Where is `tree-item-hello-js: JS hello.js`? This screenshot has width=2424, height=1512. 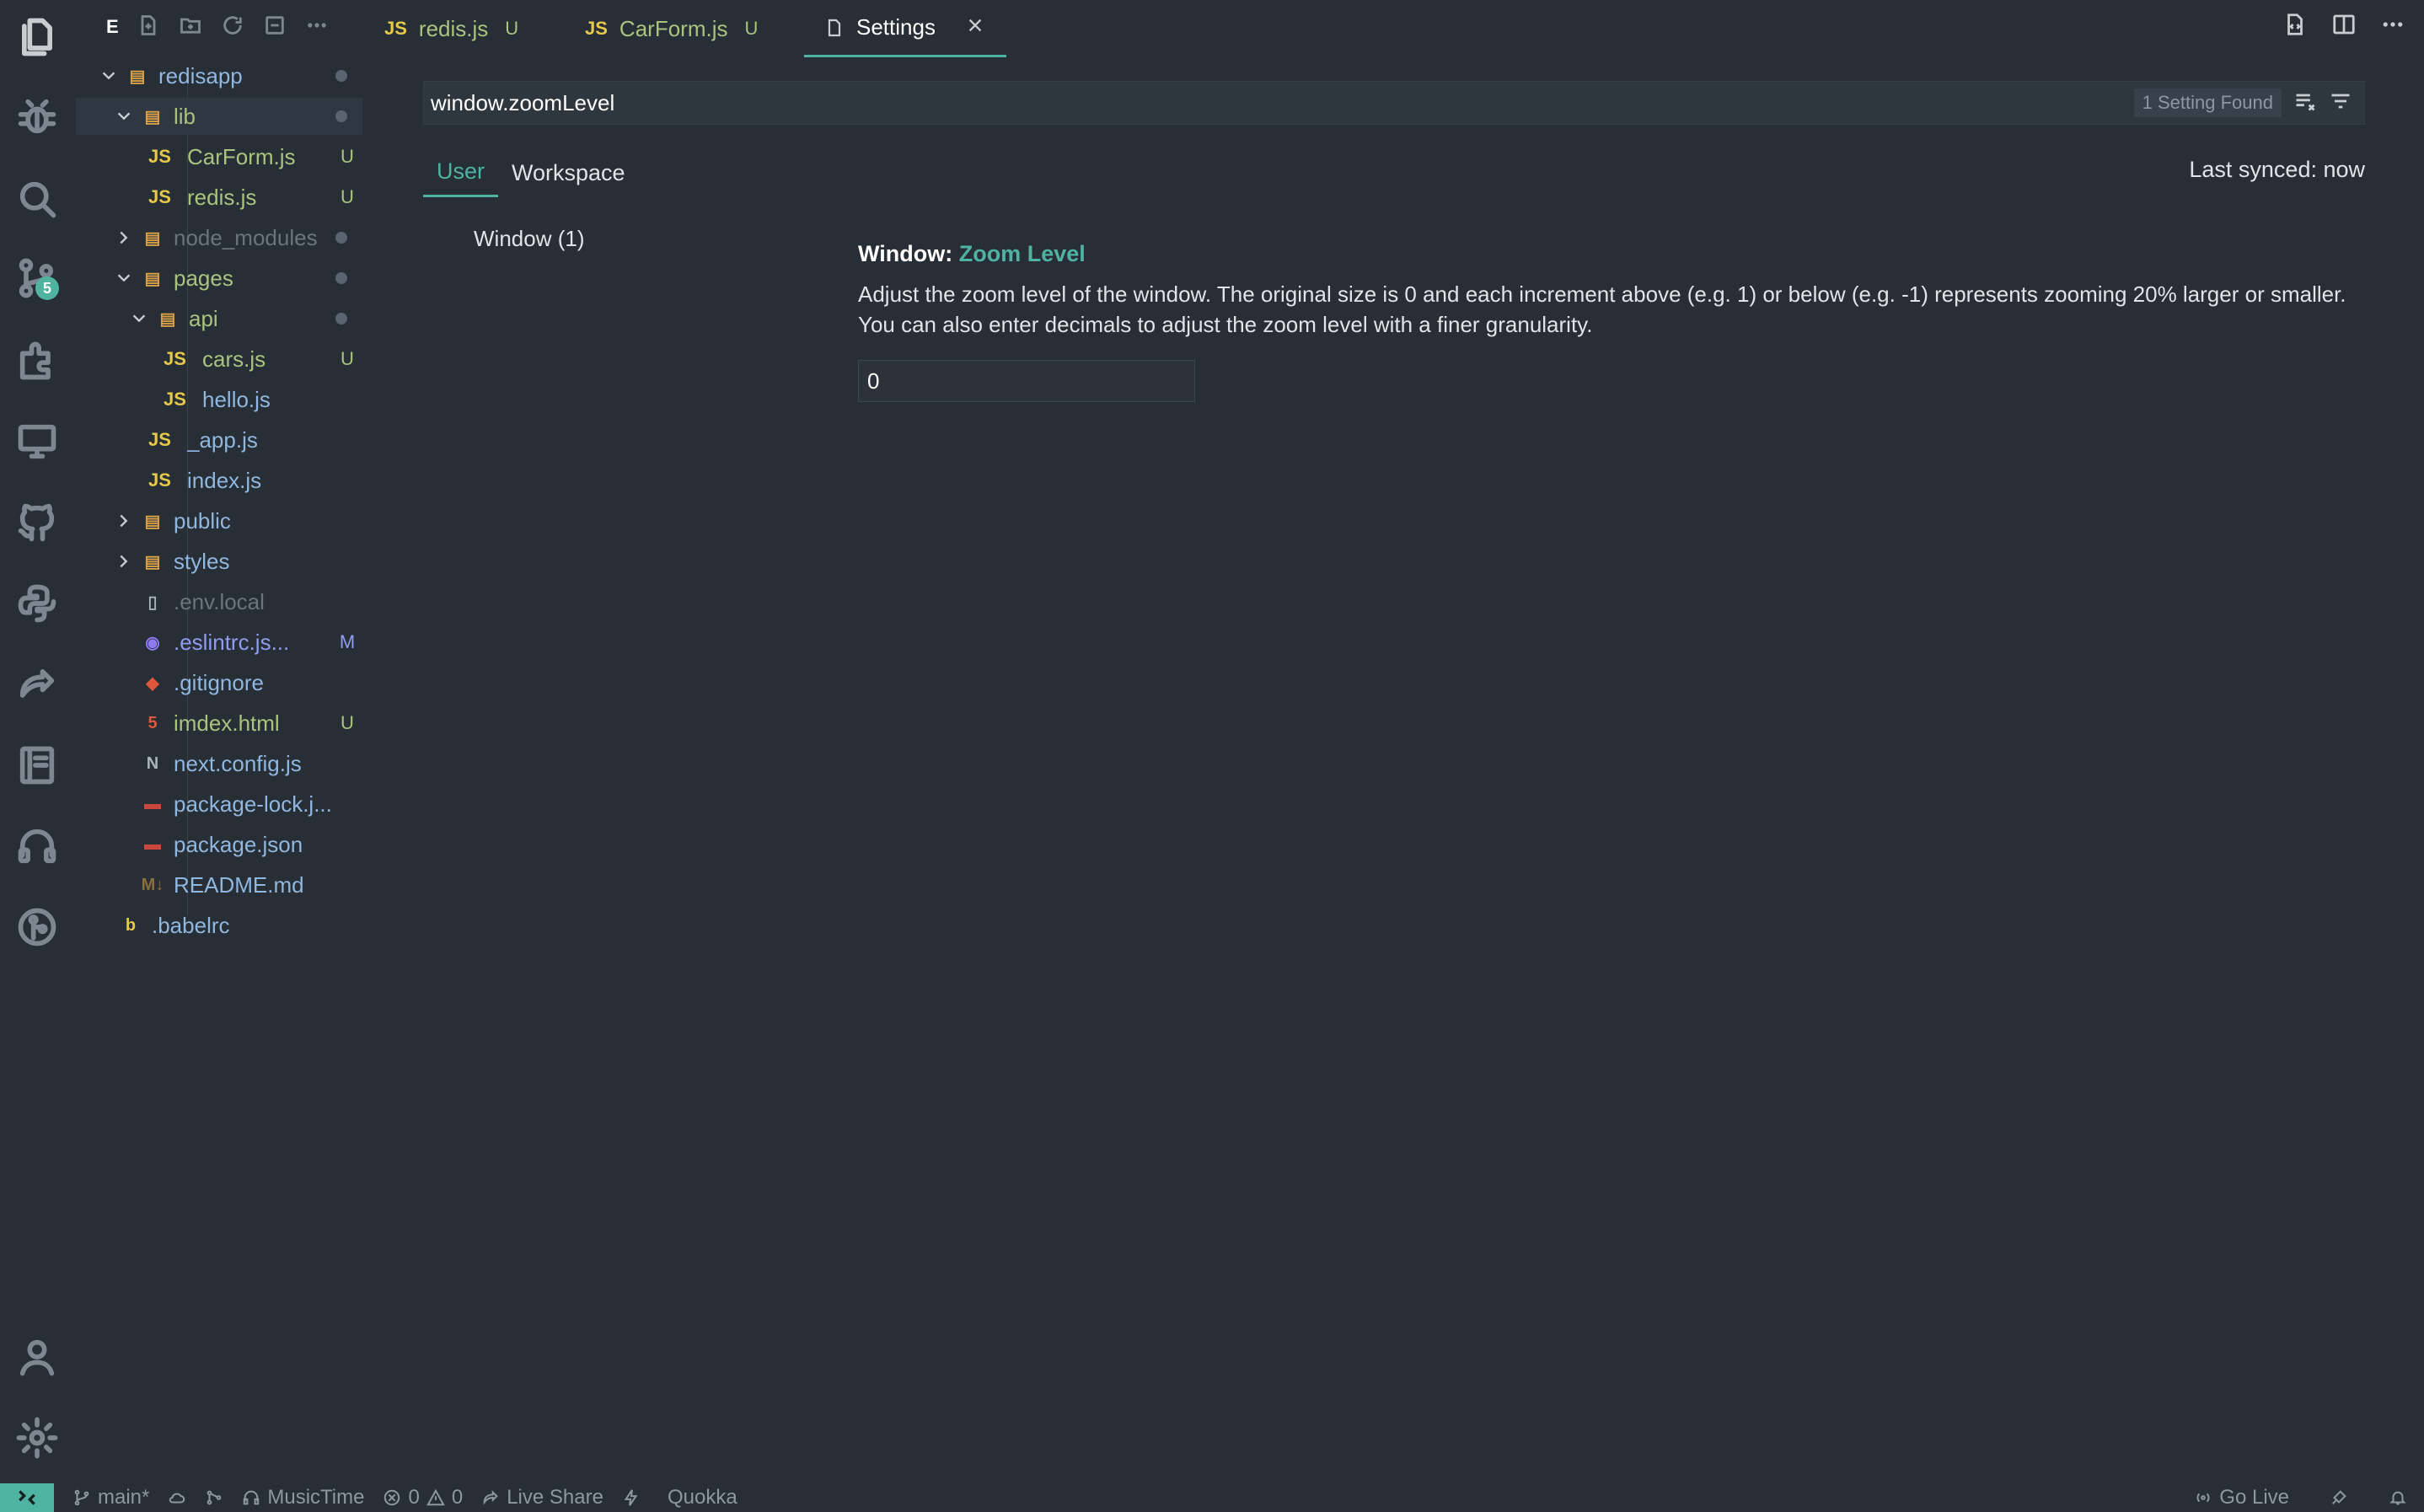 tree-item-hello-js: JS hello.js is located at coordinates (219, 399).